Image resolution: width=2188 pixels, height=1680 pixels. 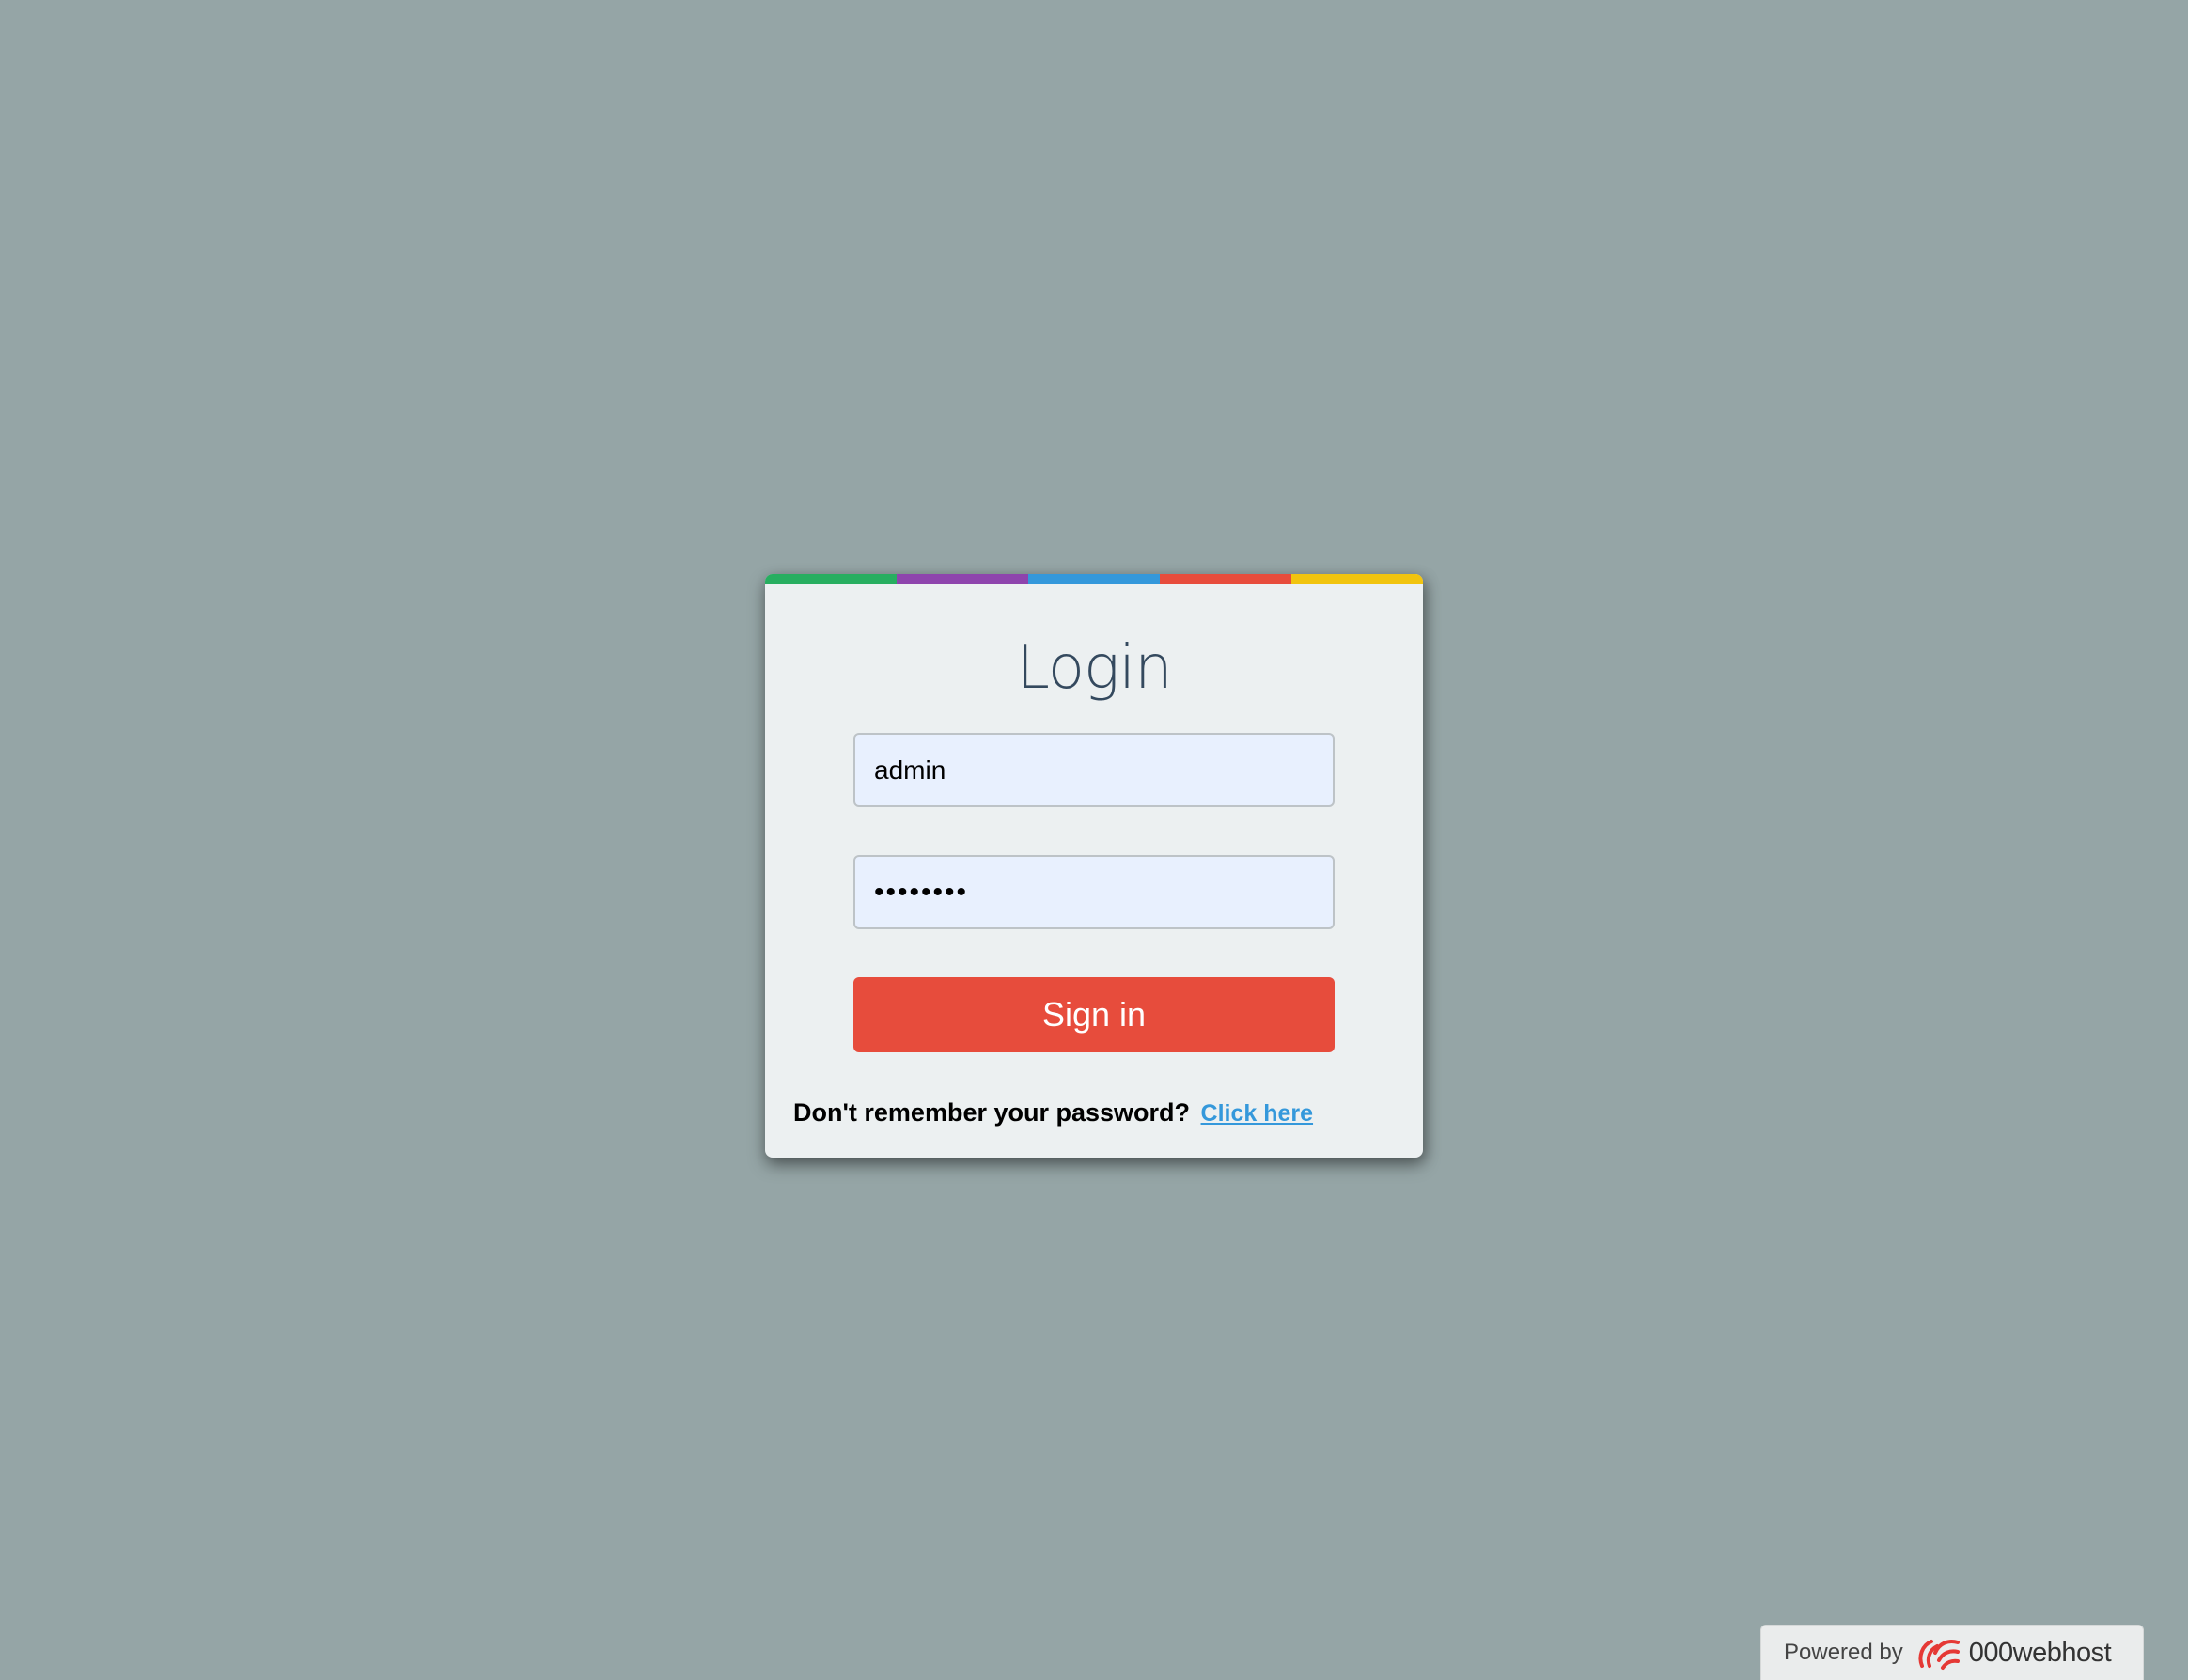 What do you see at coordinates (992, 1112) in the screenshot?
I see `forgot-password-text: Don't remember your password?` at bounding box center [992, 1112].